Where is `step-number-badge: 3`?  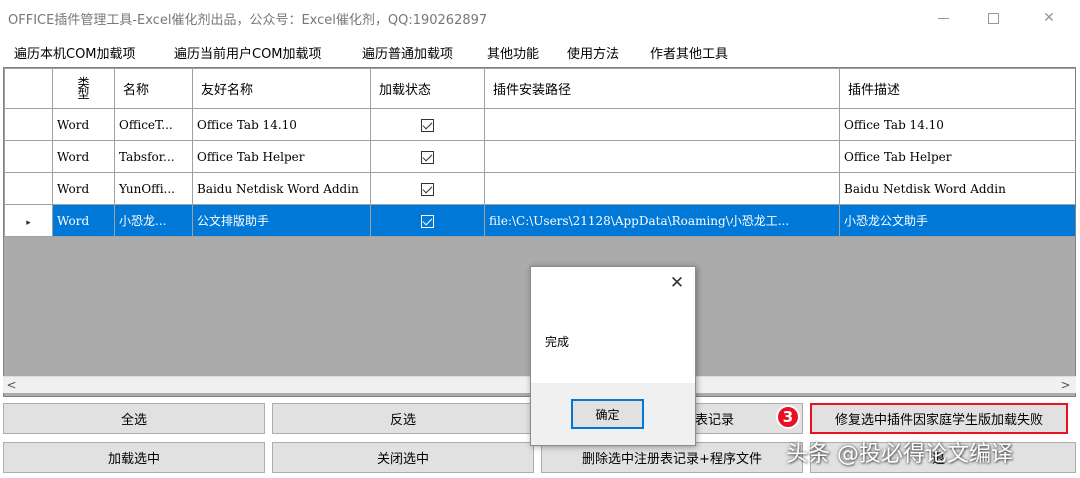 step-number-badge: 3 is located at coordinates (788, 417).